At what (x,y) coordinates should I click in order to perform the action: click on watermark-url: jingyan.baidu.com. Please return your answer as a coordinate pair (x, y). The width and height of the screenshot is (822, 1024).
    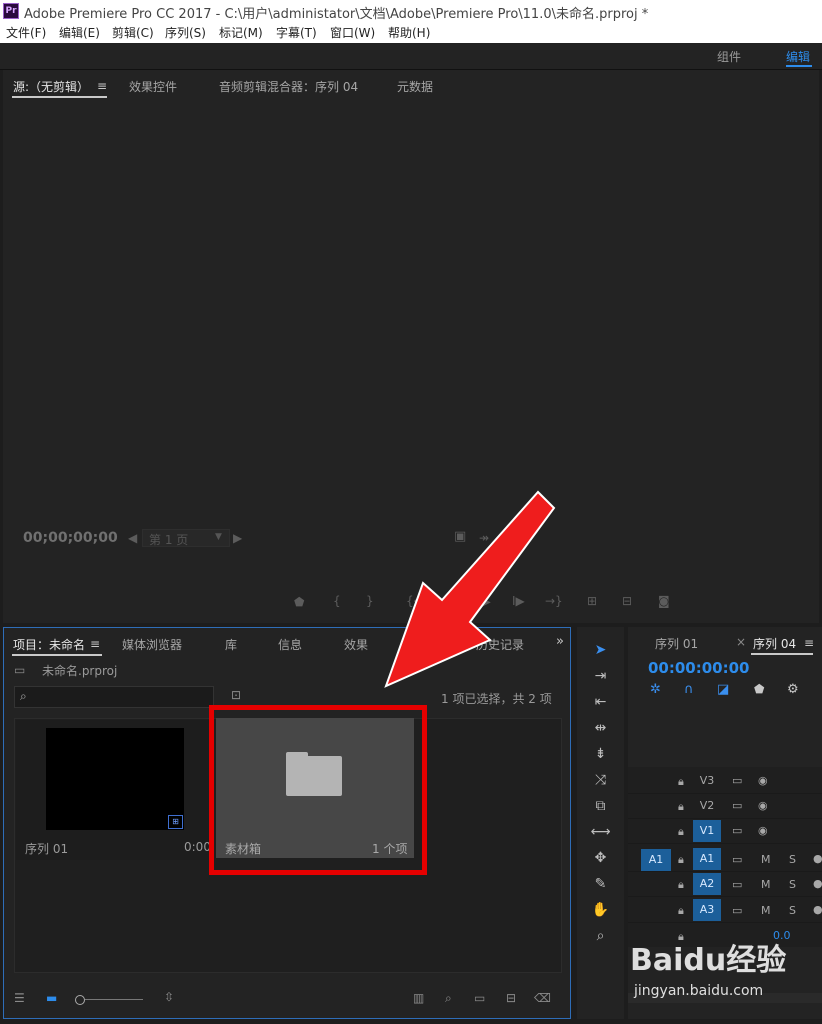
    Looking at the image, I should click on (699, 991).